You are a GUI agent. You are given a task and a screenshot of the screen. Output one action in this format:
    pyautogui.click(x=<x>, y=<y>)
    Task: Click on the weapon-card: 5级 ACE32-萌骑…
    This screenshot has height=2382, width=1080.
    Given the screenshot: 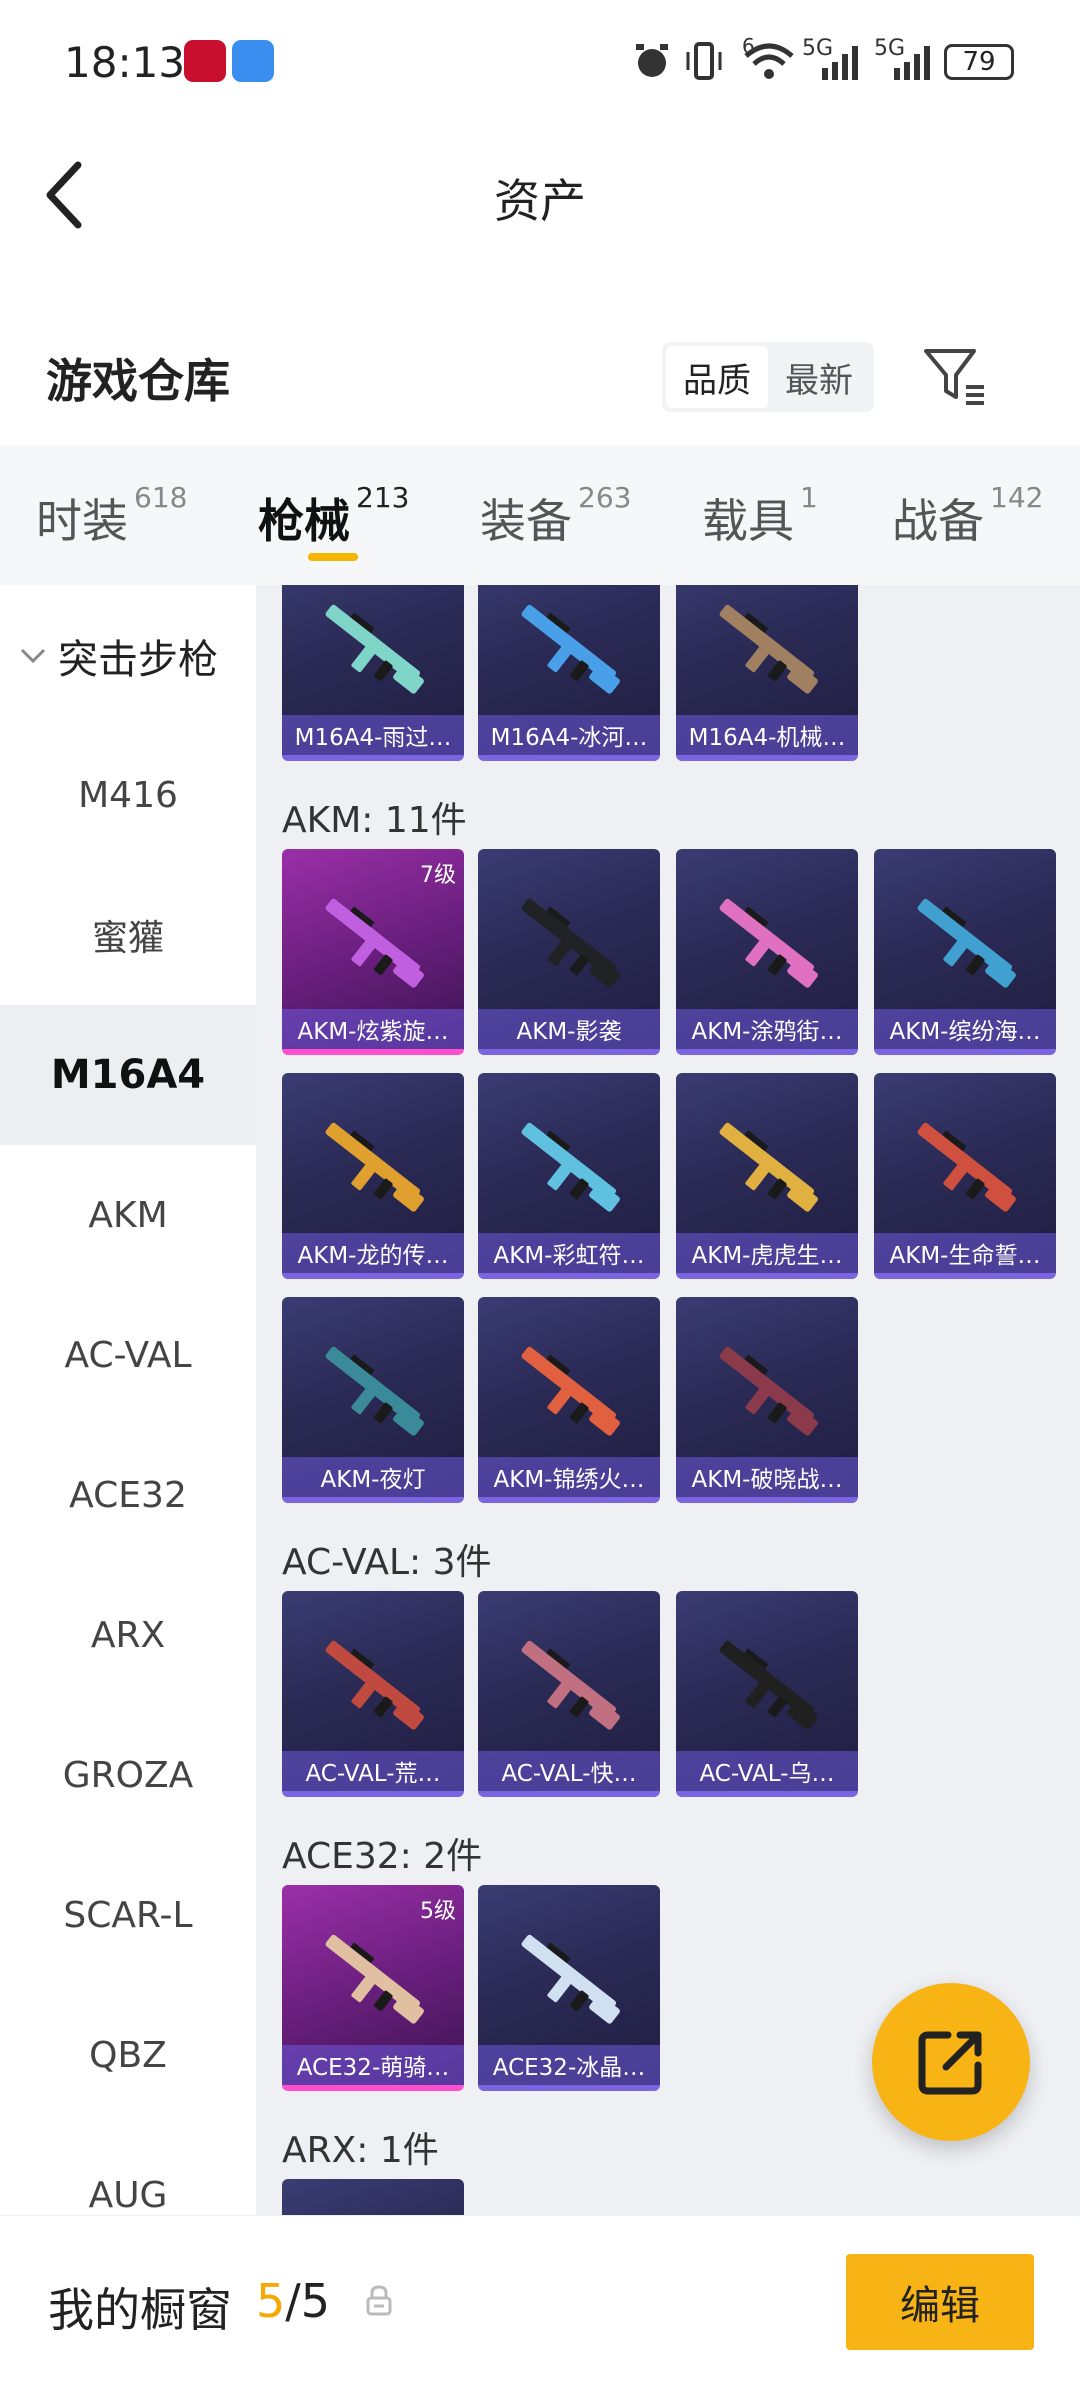 What is the action you would take?
    pyautogui.click(x=373, y=1988)
    